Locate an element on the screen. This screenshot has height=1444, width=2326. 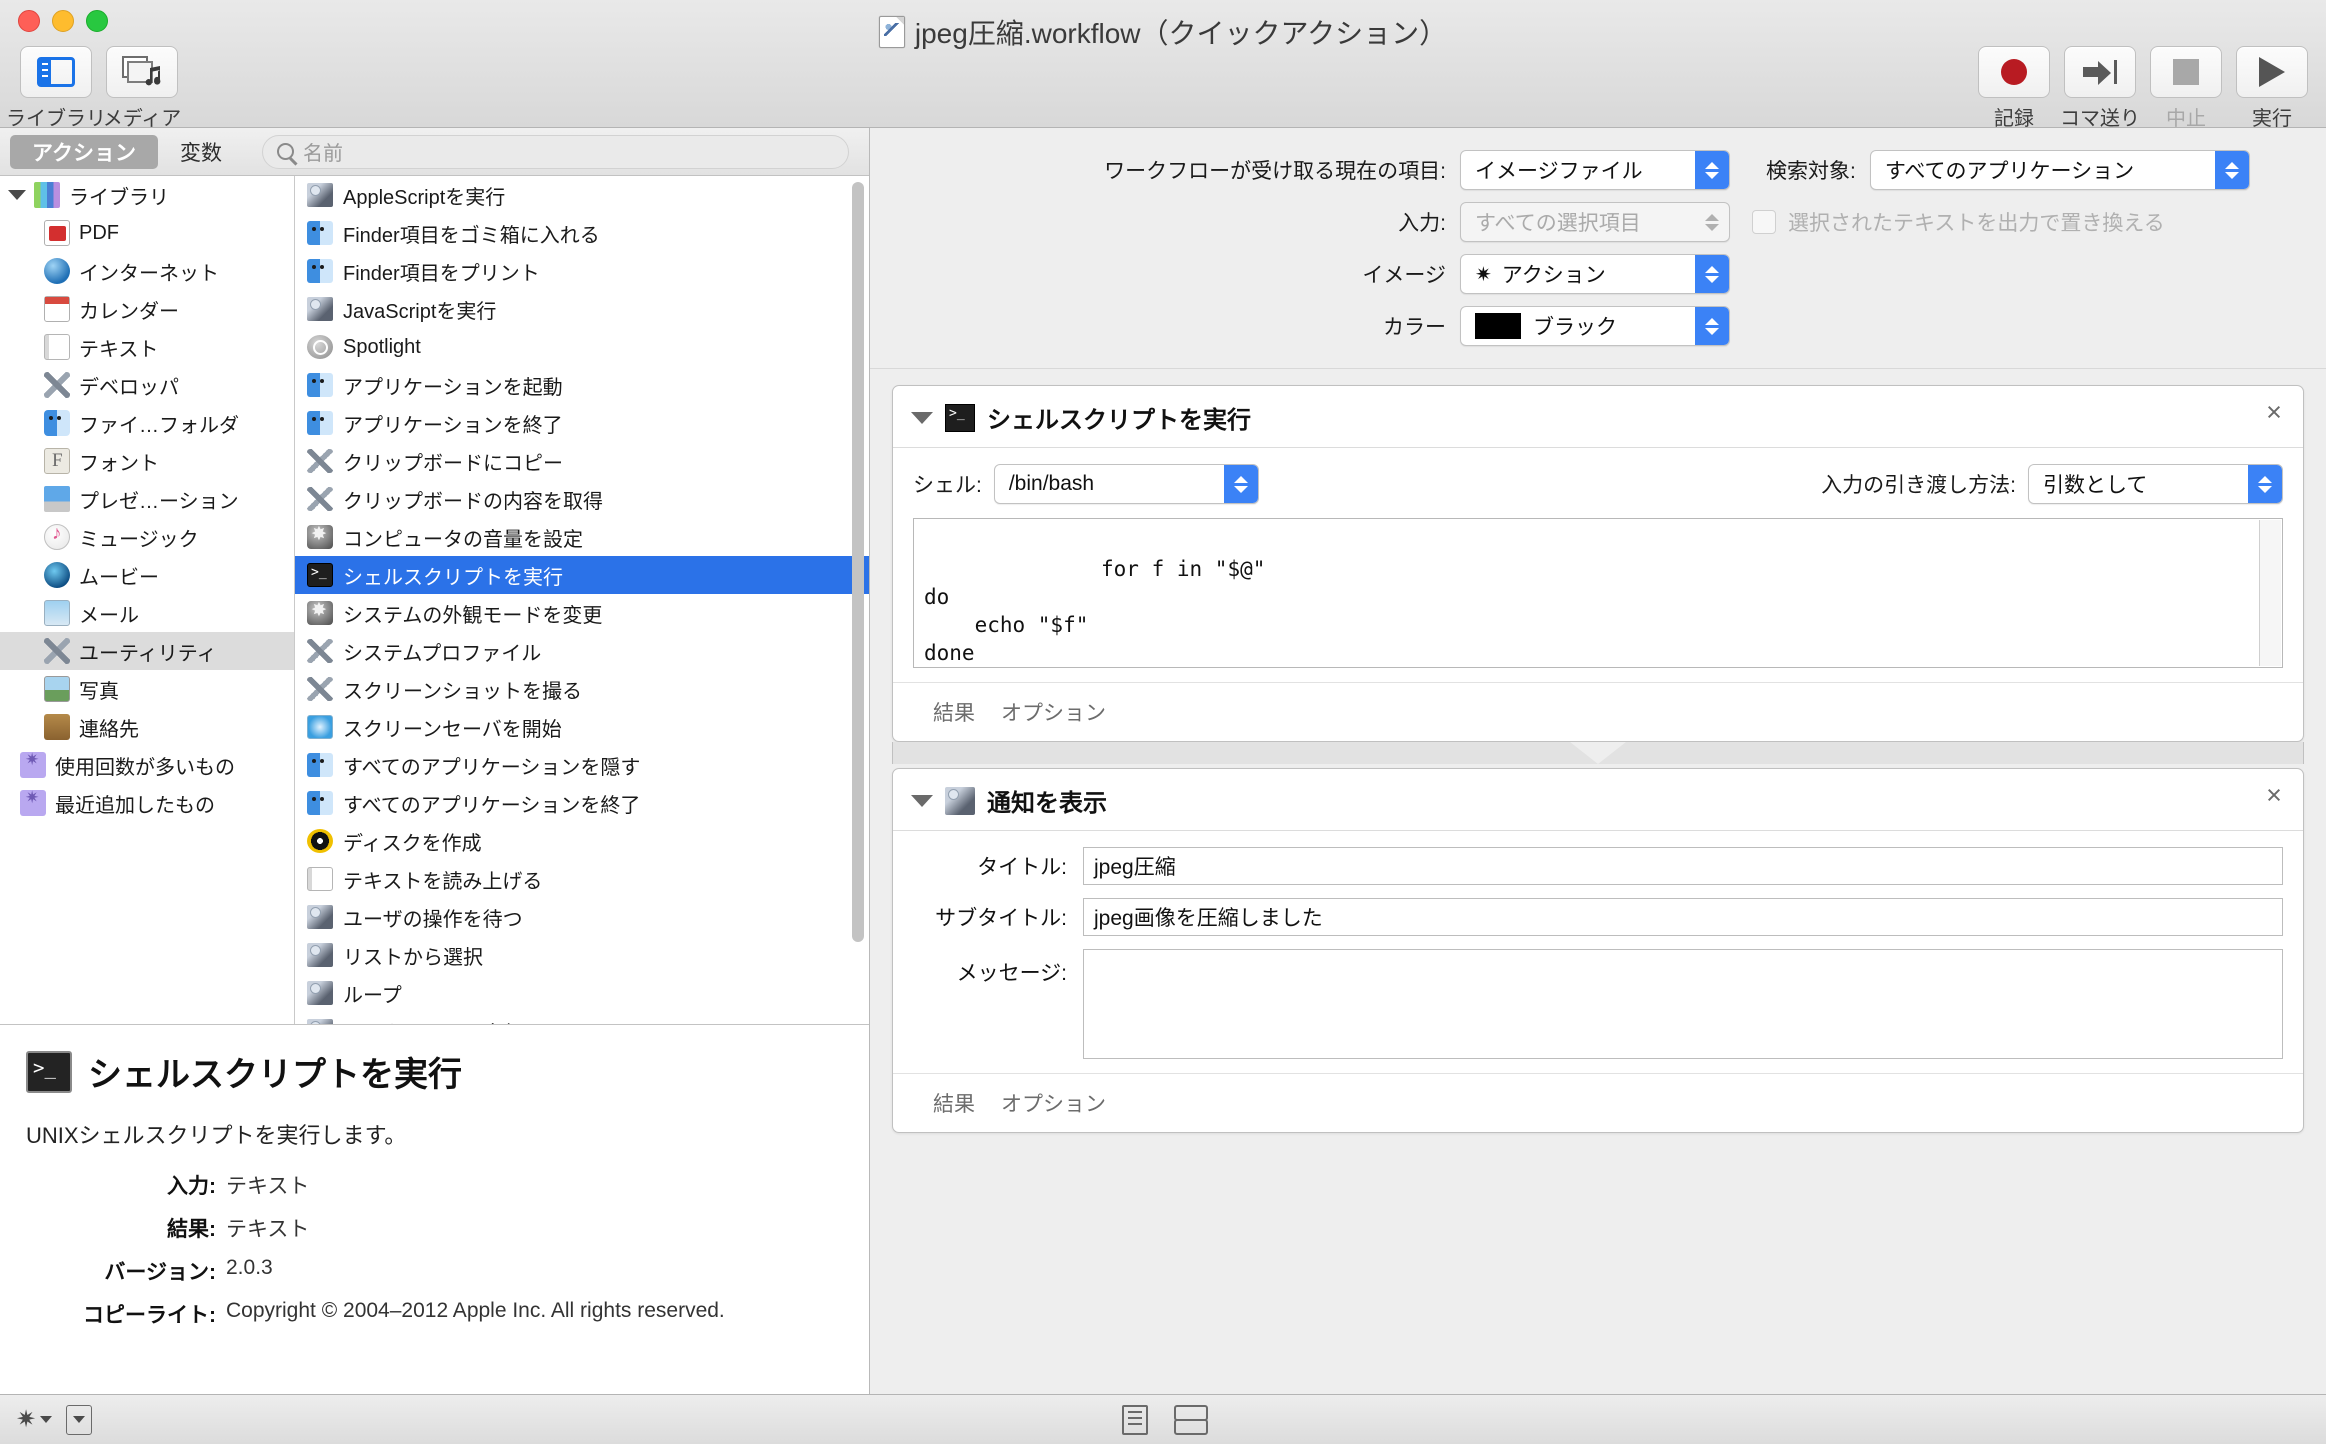
receives-dropdown: イメージファイル is located at coordinates (1595, 170).